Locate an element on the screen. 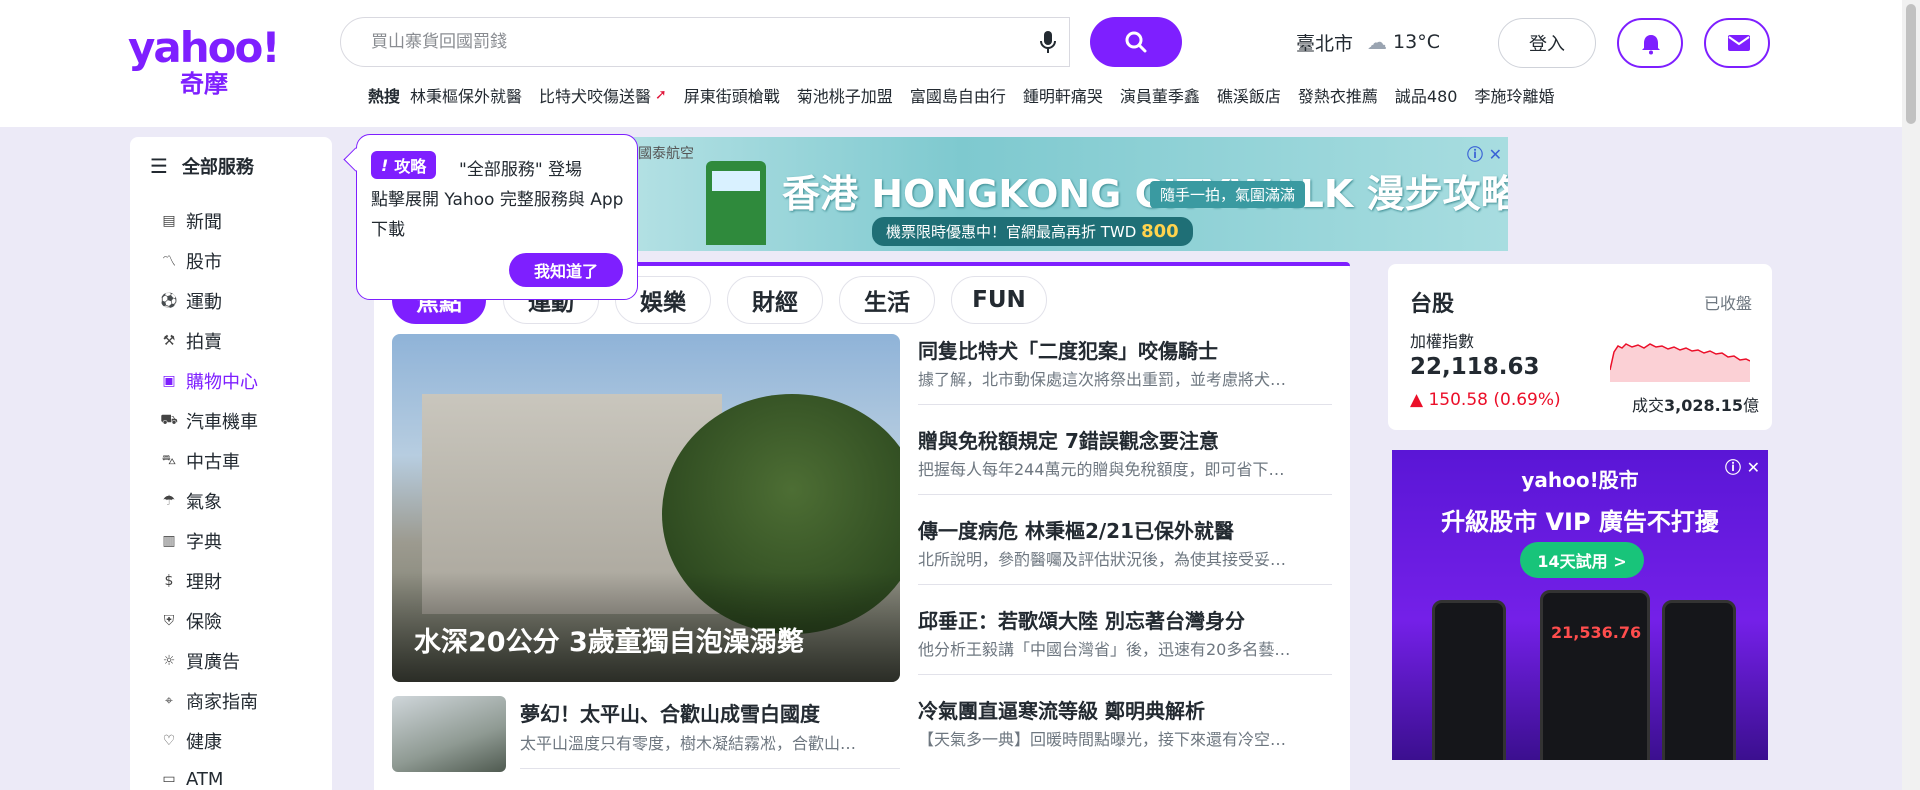 Image resolution: width=1920 pixels, height=790 pixels. yahoo-logo: yahoo! 奇摩 is located at coordinates (208, 61).